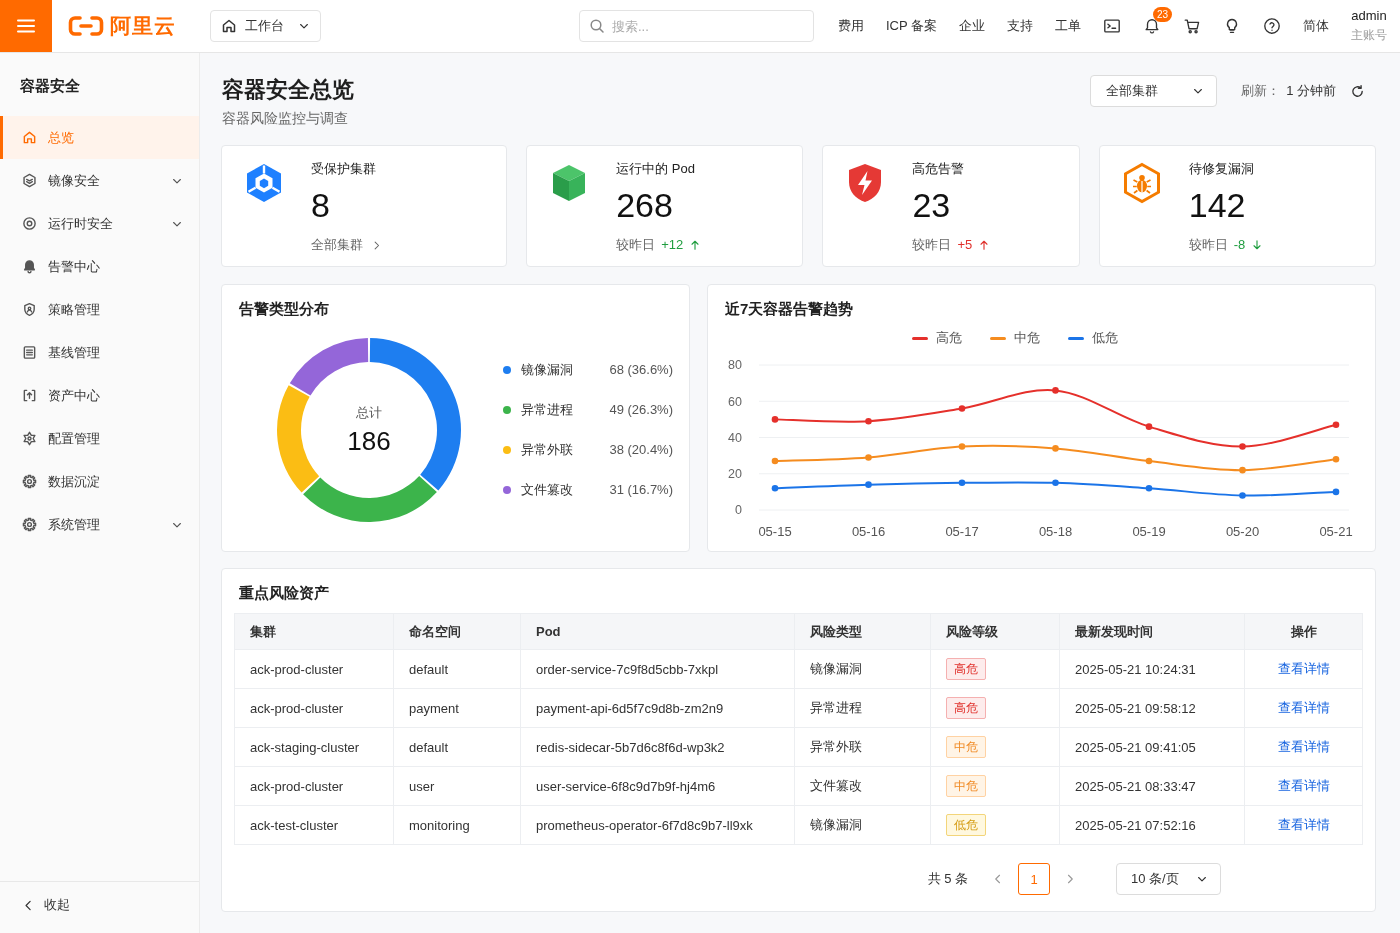 Image resolution: width=1400 pixels, height=933 pixels. Describe the element at coordinates (1154, 91) in the screenshot. I see `cluster-dropdown: 全部集群` at that location.